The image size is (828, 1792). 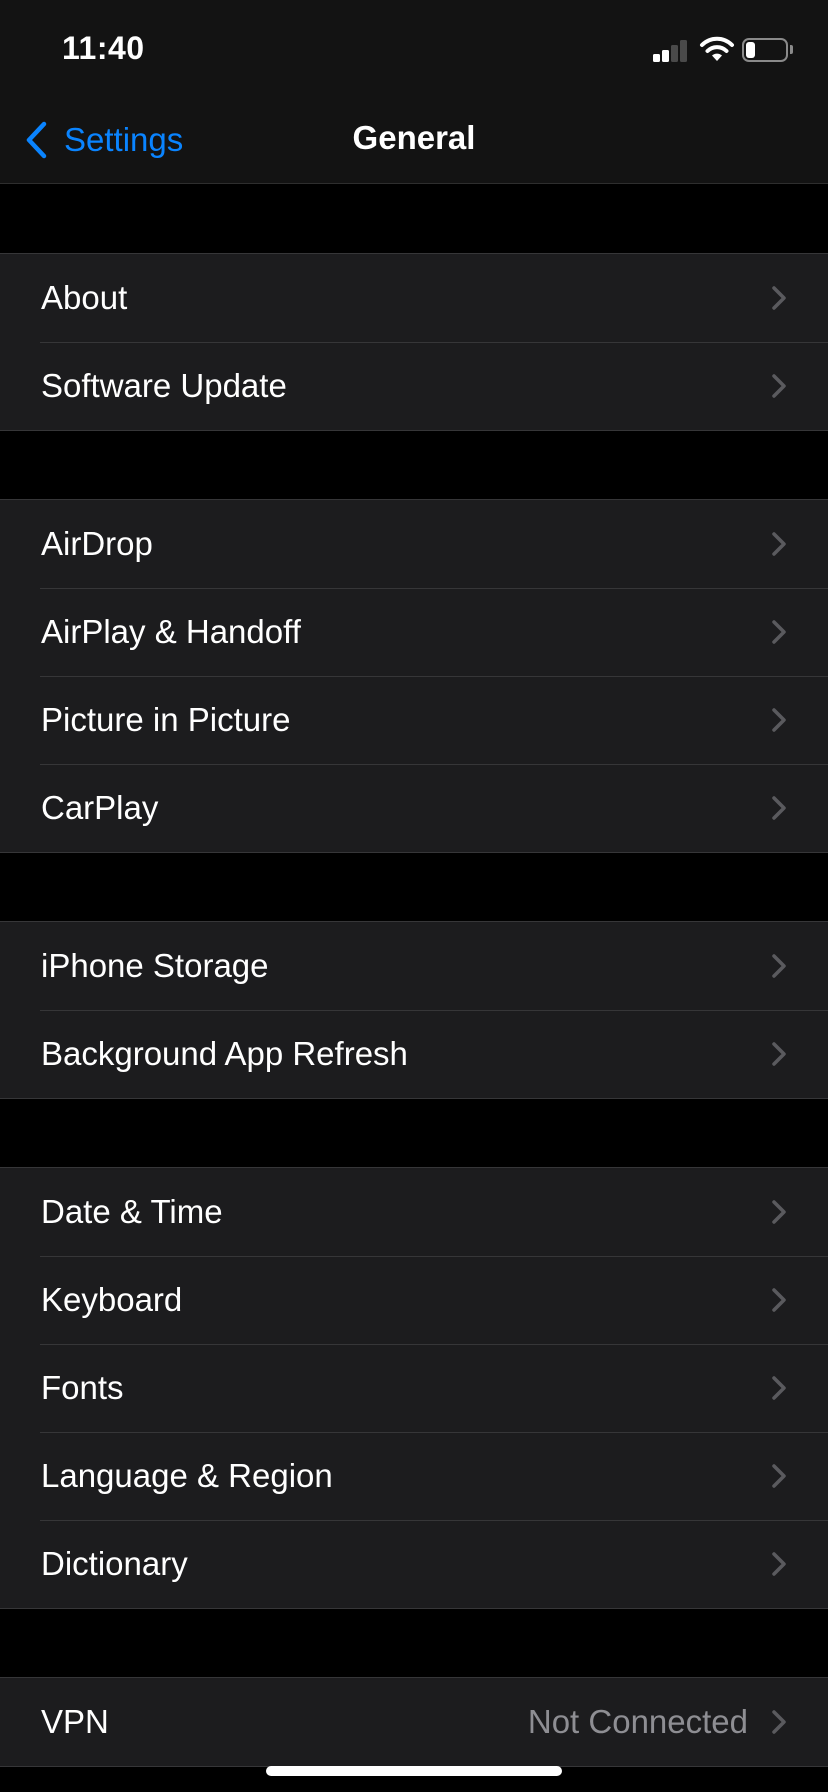 I want to click on page-title: General, so click(x=414, y=137).